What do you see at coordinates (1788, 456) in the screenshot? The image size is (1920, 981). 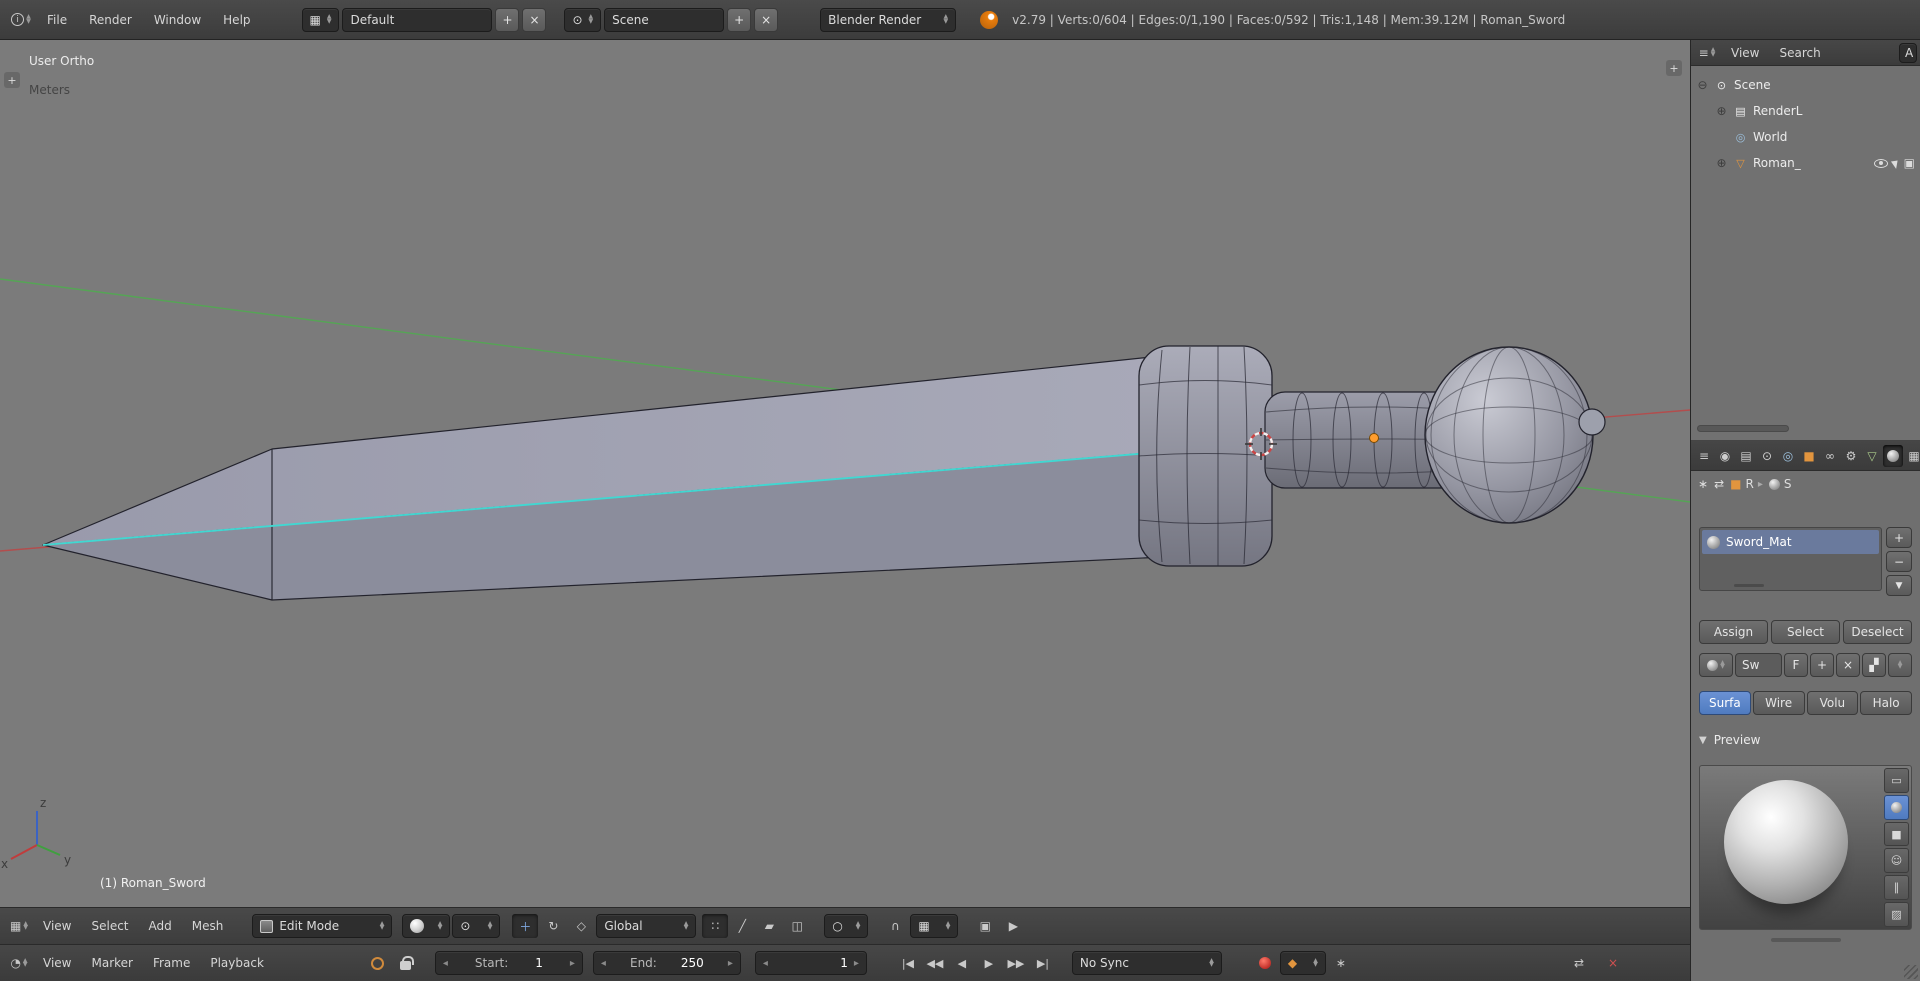 I see `world-tab-icon: ◎` at bounding box center [1788, 456].